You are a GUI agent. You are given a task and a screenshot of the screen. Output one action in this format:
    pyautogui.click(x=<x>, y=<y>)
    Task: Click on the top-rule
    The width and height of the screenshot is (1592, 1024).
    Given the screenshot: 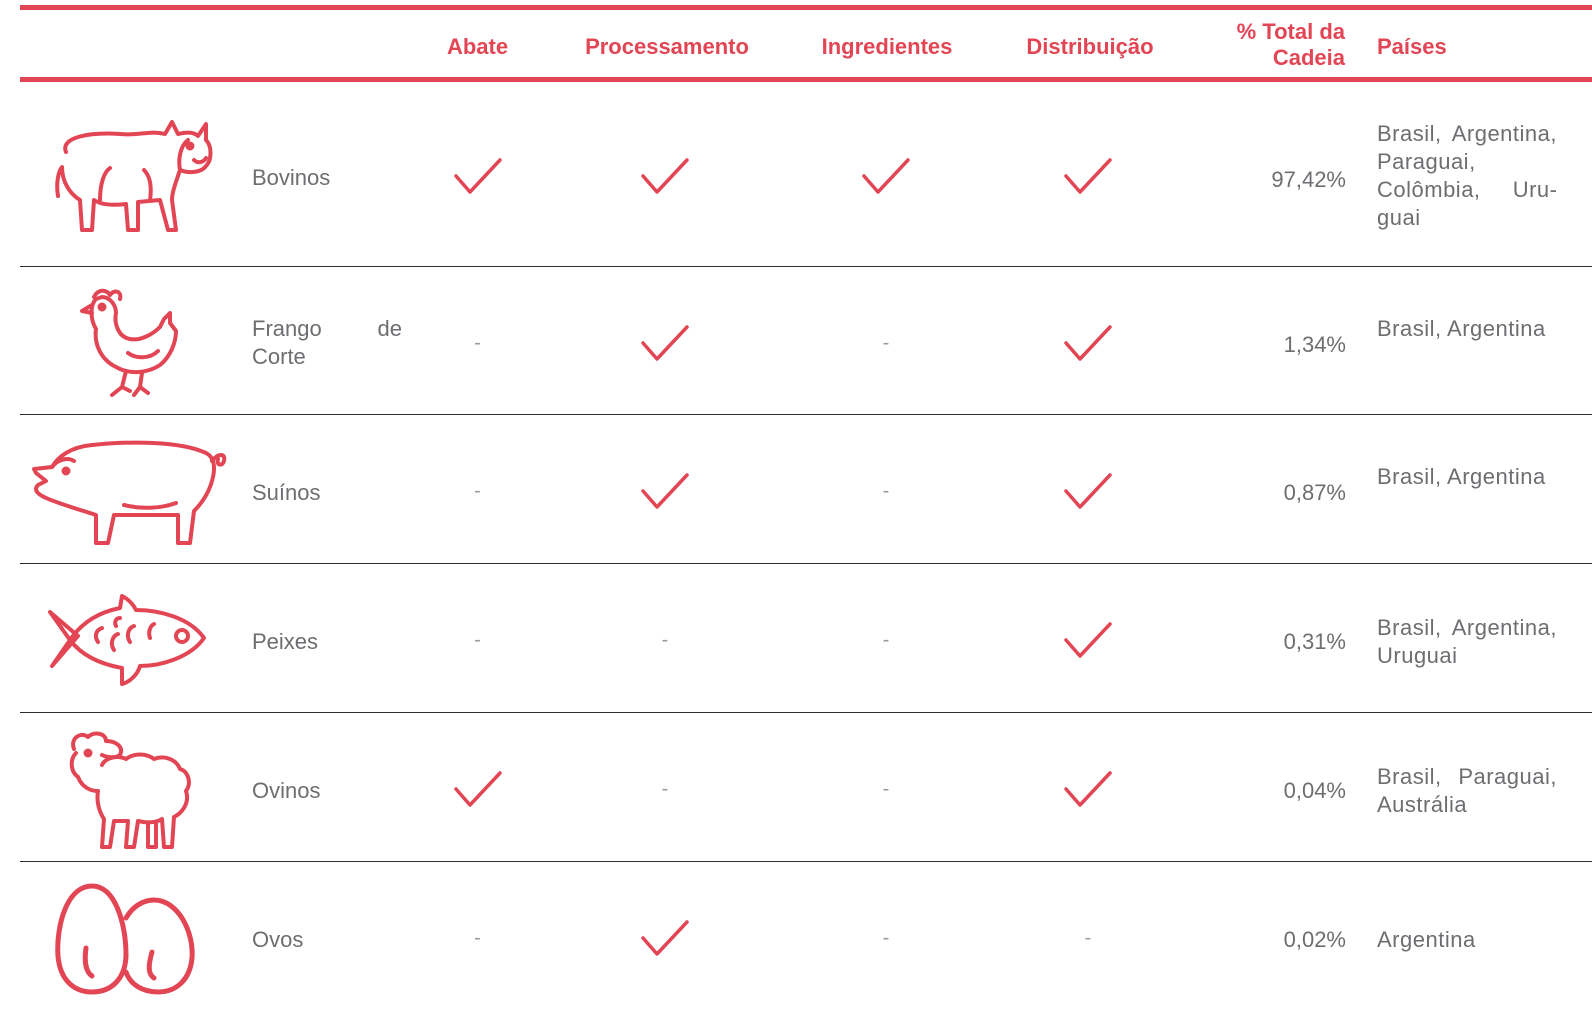 What is the action you would take?
    pyautogui.click(x=806, y=7)
    